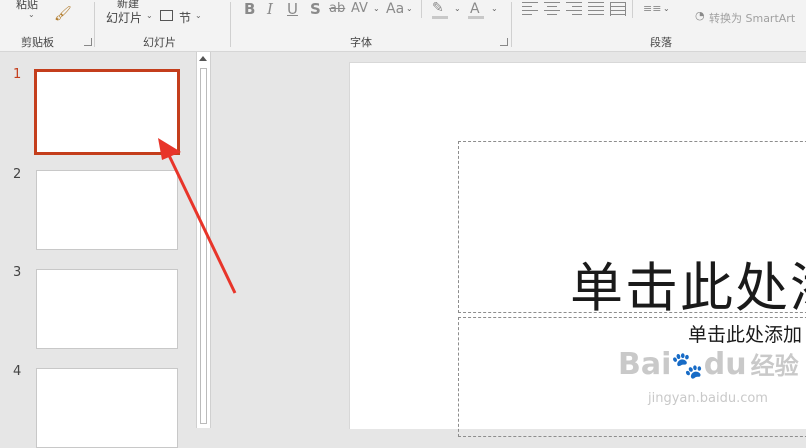 This screenshot has width=806, height=448. What do you see at coordinates (708, 364) in the screenshot?
I see `baidu-watermark-logo: Bai🐾du 经验` at bounding box center [708, 364].